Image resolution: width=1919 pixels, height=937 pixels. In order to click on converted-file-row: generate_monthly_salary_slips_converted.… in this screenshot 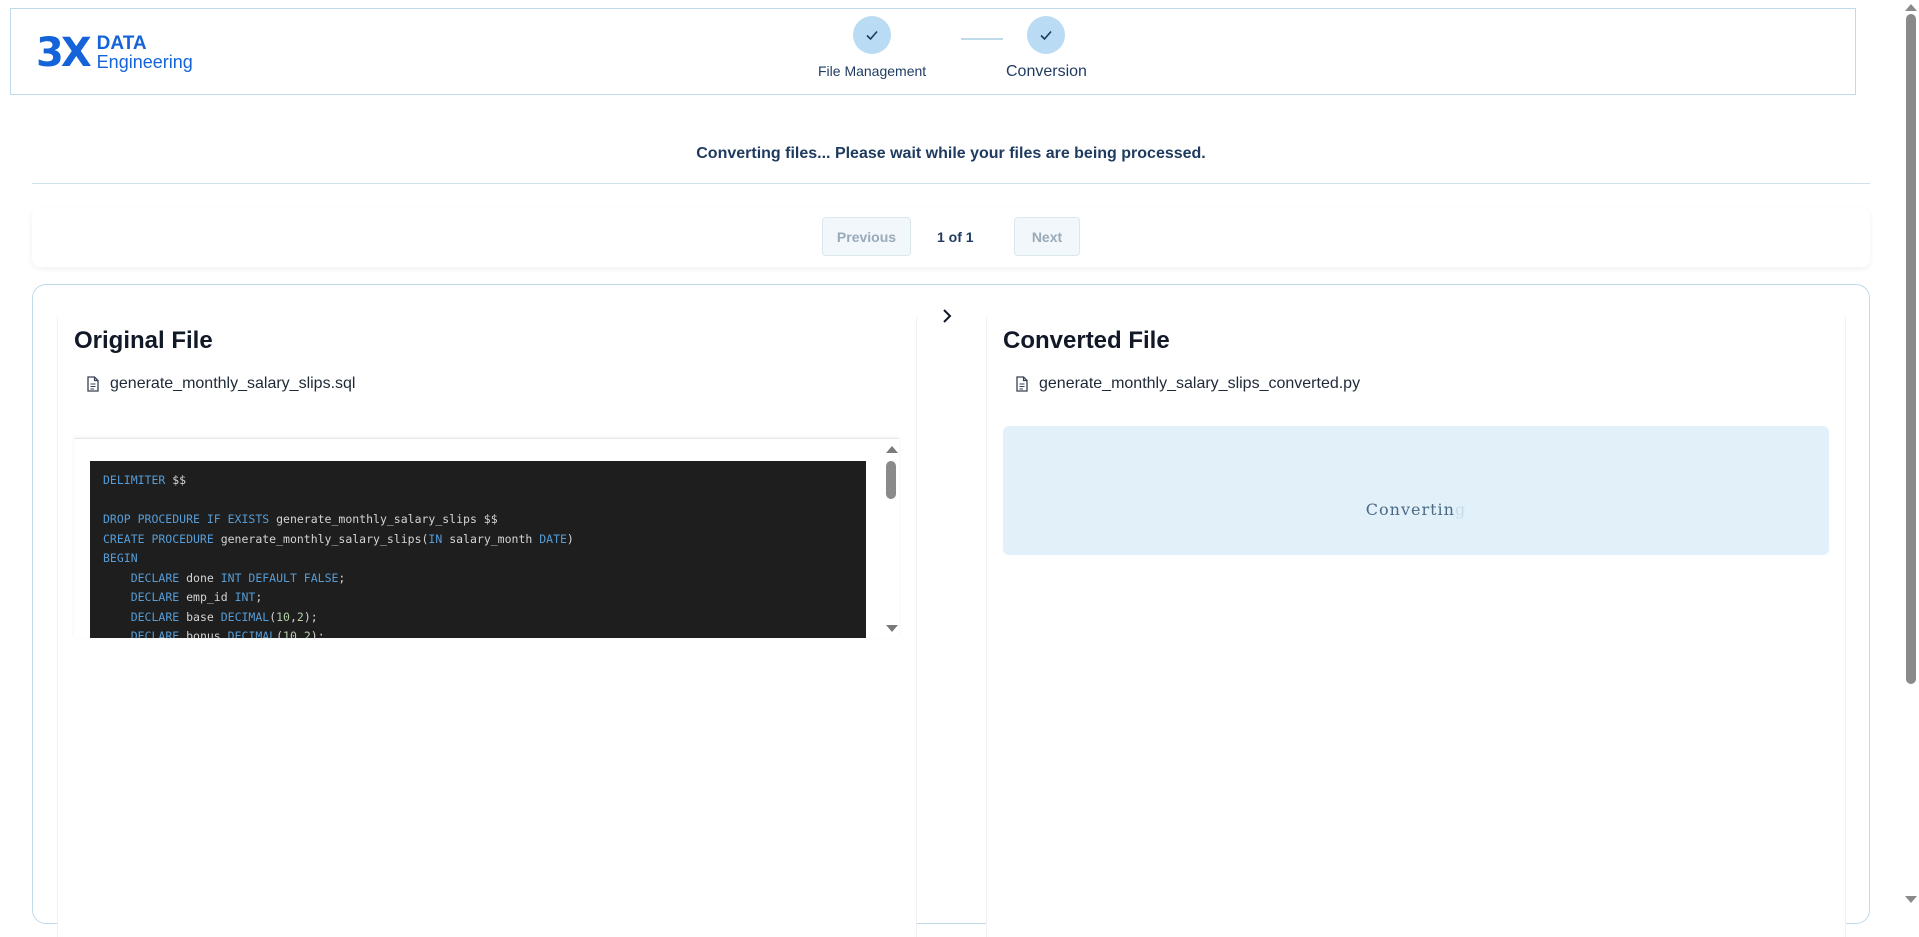, I will do `click(1187, 384)`.